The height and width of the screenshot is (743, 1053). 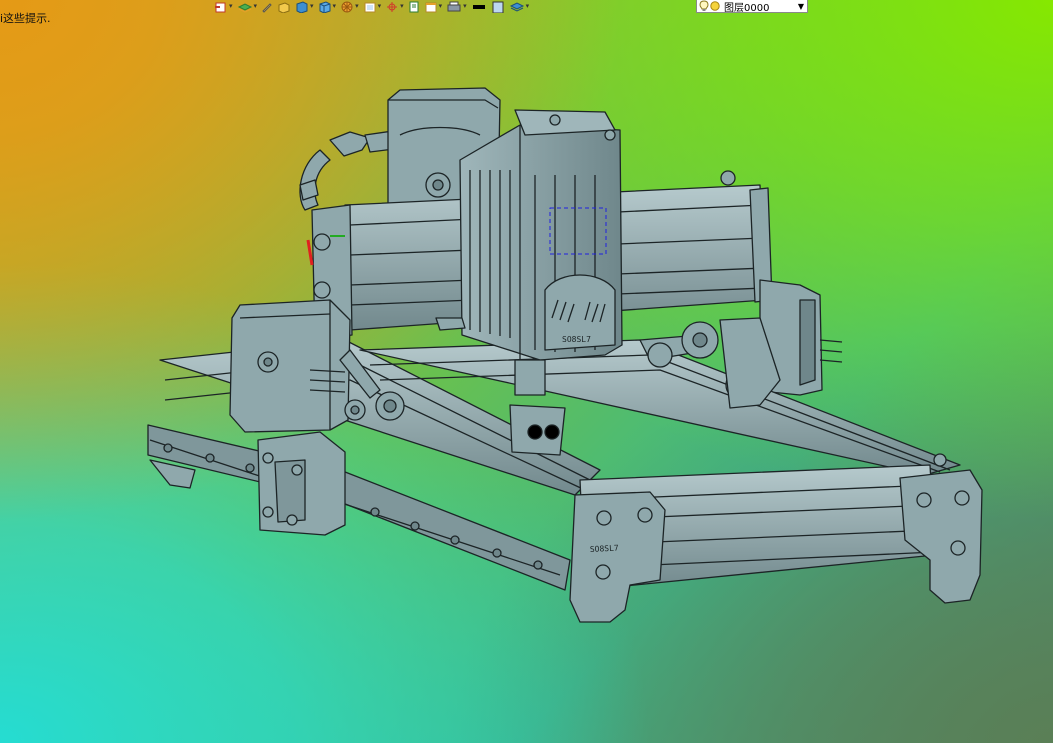 What do you see at coordinates (301, 483) in the screenshot?
I see `left-carriage` at bounding box center [301, 483].